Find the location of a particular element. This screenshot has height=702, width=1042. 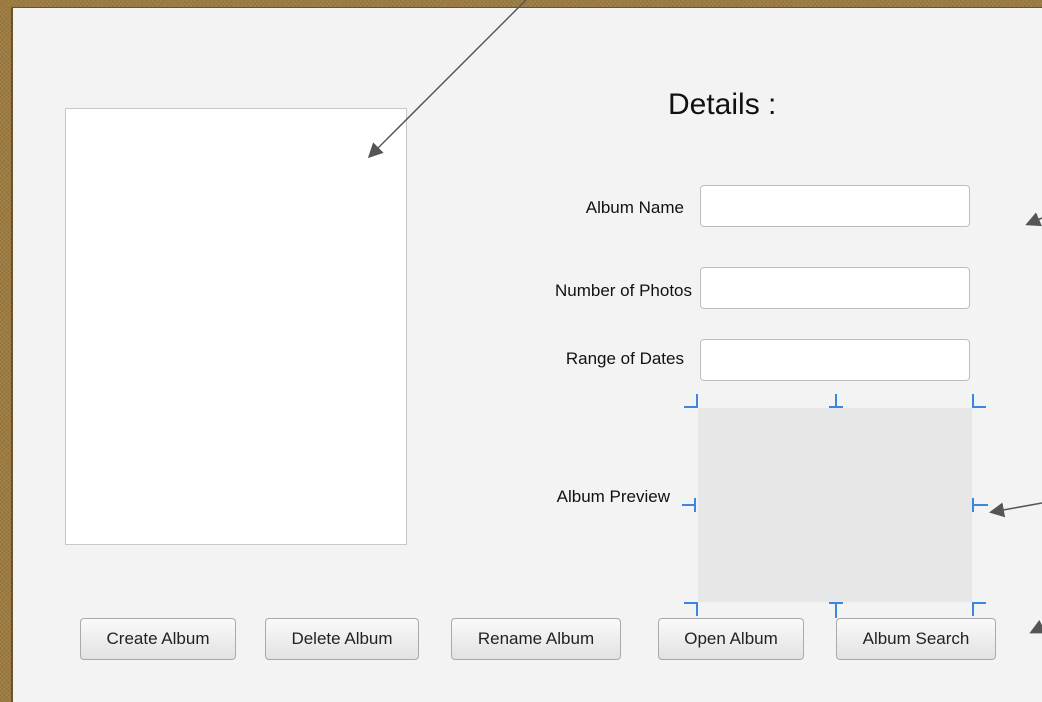

resize-handle-bottom-right is located at coordinates (979, 609).